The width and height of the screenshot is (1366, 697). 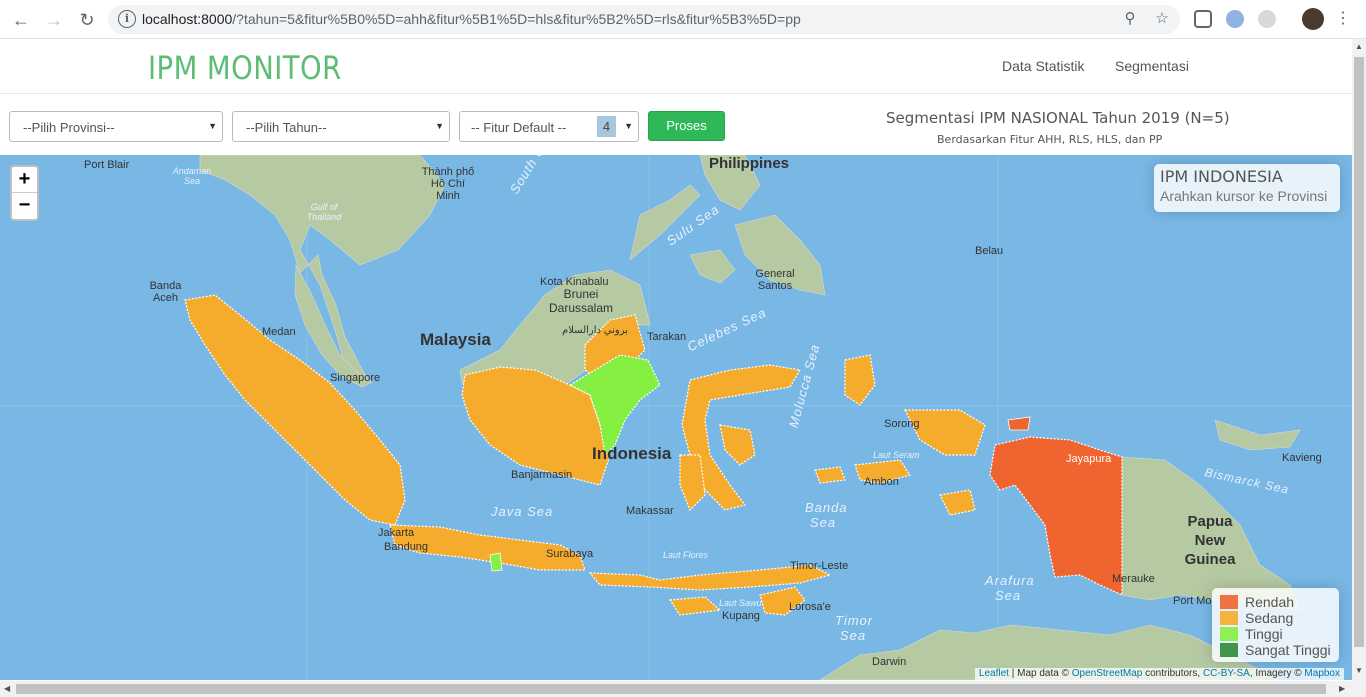 I want to click on map-label-belau: Belau, so click(x=989, y=251).